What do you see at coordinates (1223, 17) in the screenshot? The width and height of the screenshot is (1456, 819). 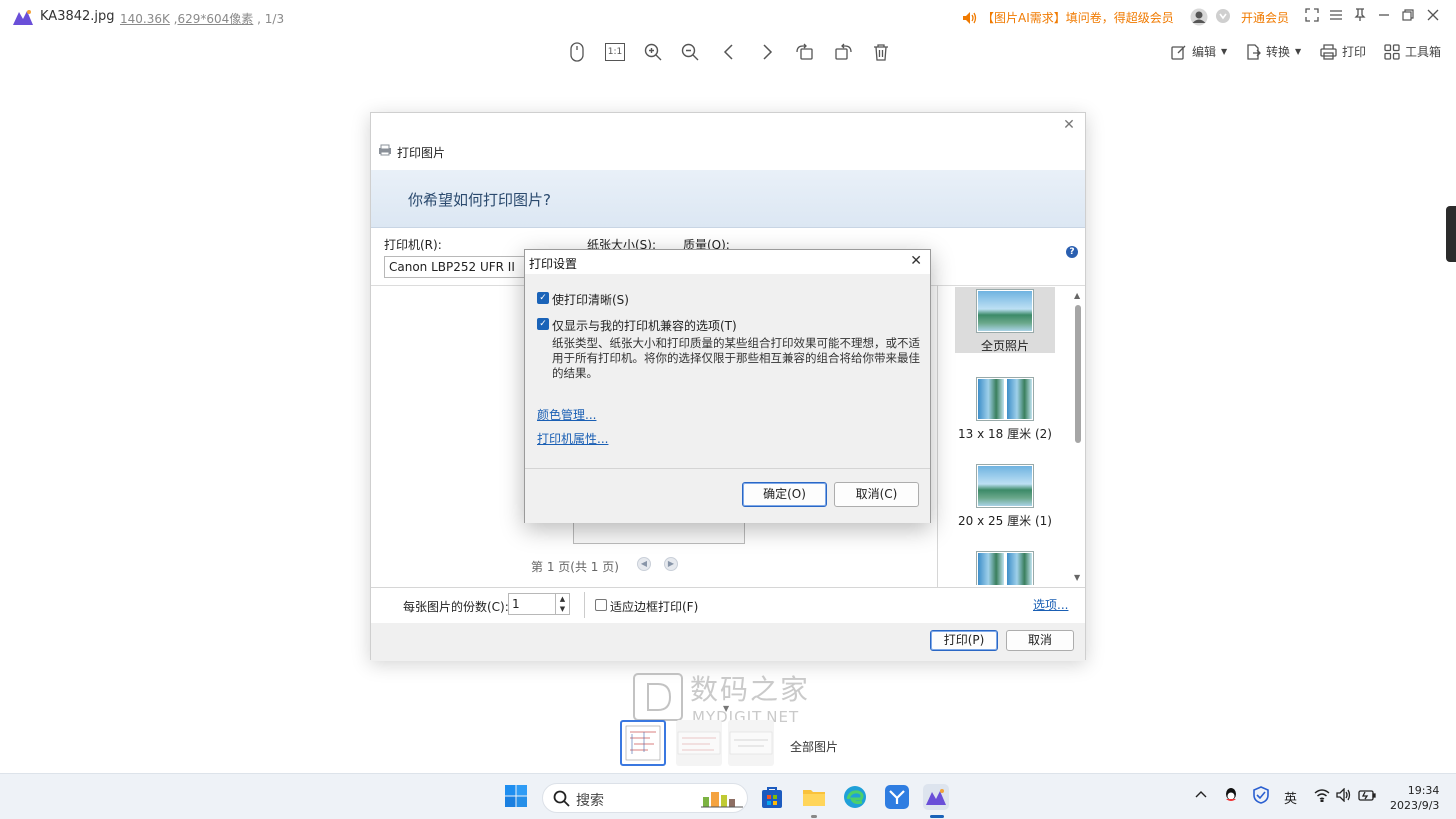 I see `vip-badge-icon` at bounding box center [1223, 17].